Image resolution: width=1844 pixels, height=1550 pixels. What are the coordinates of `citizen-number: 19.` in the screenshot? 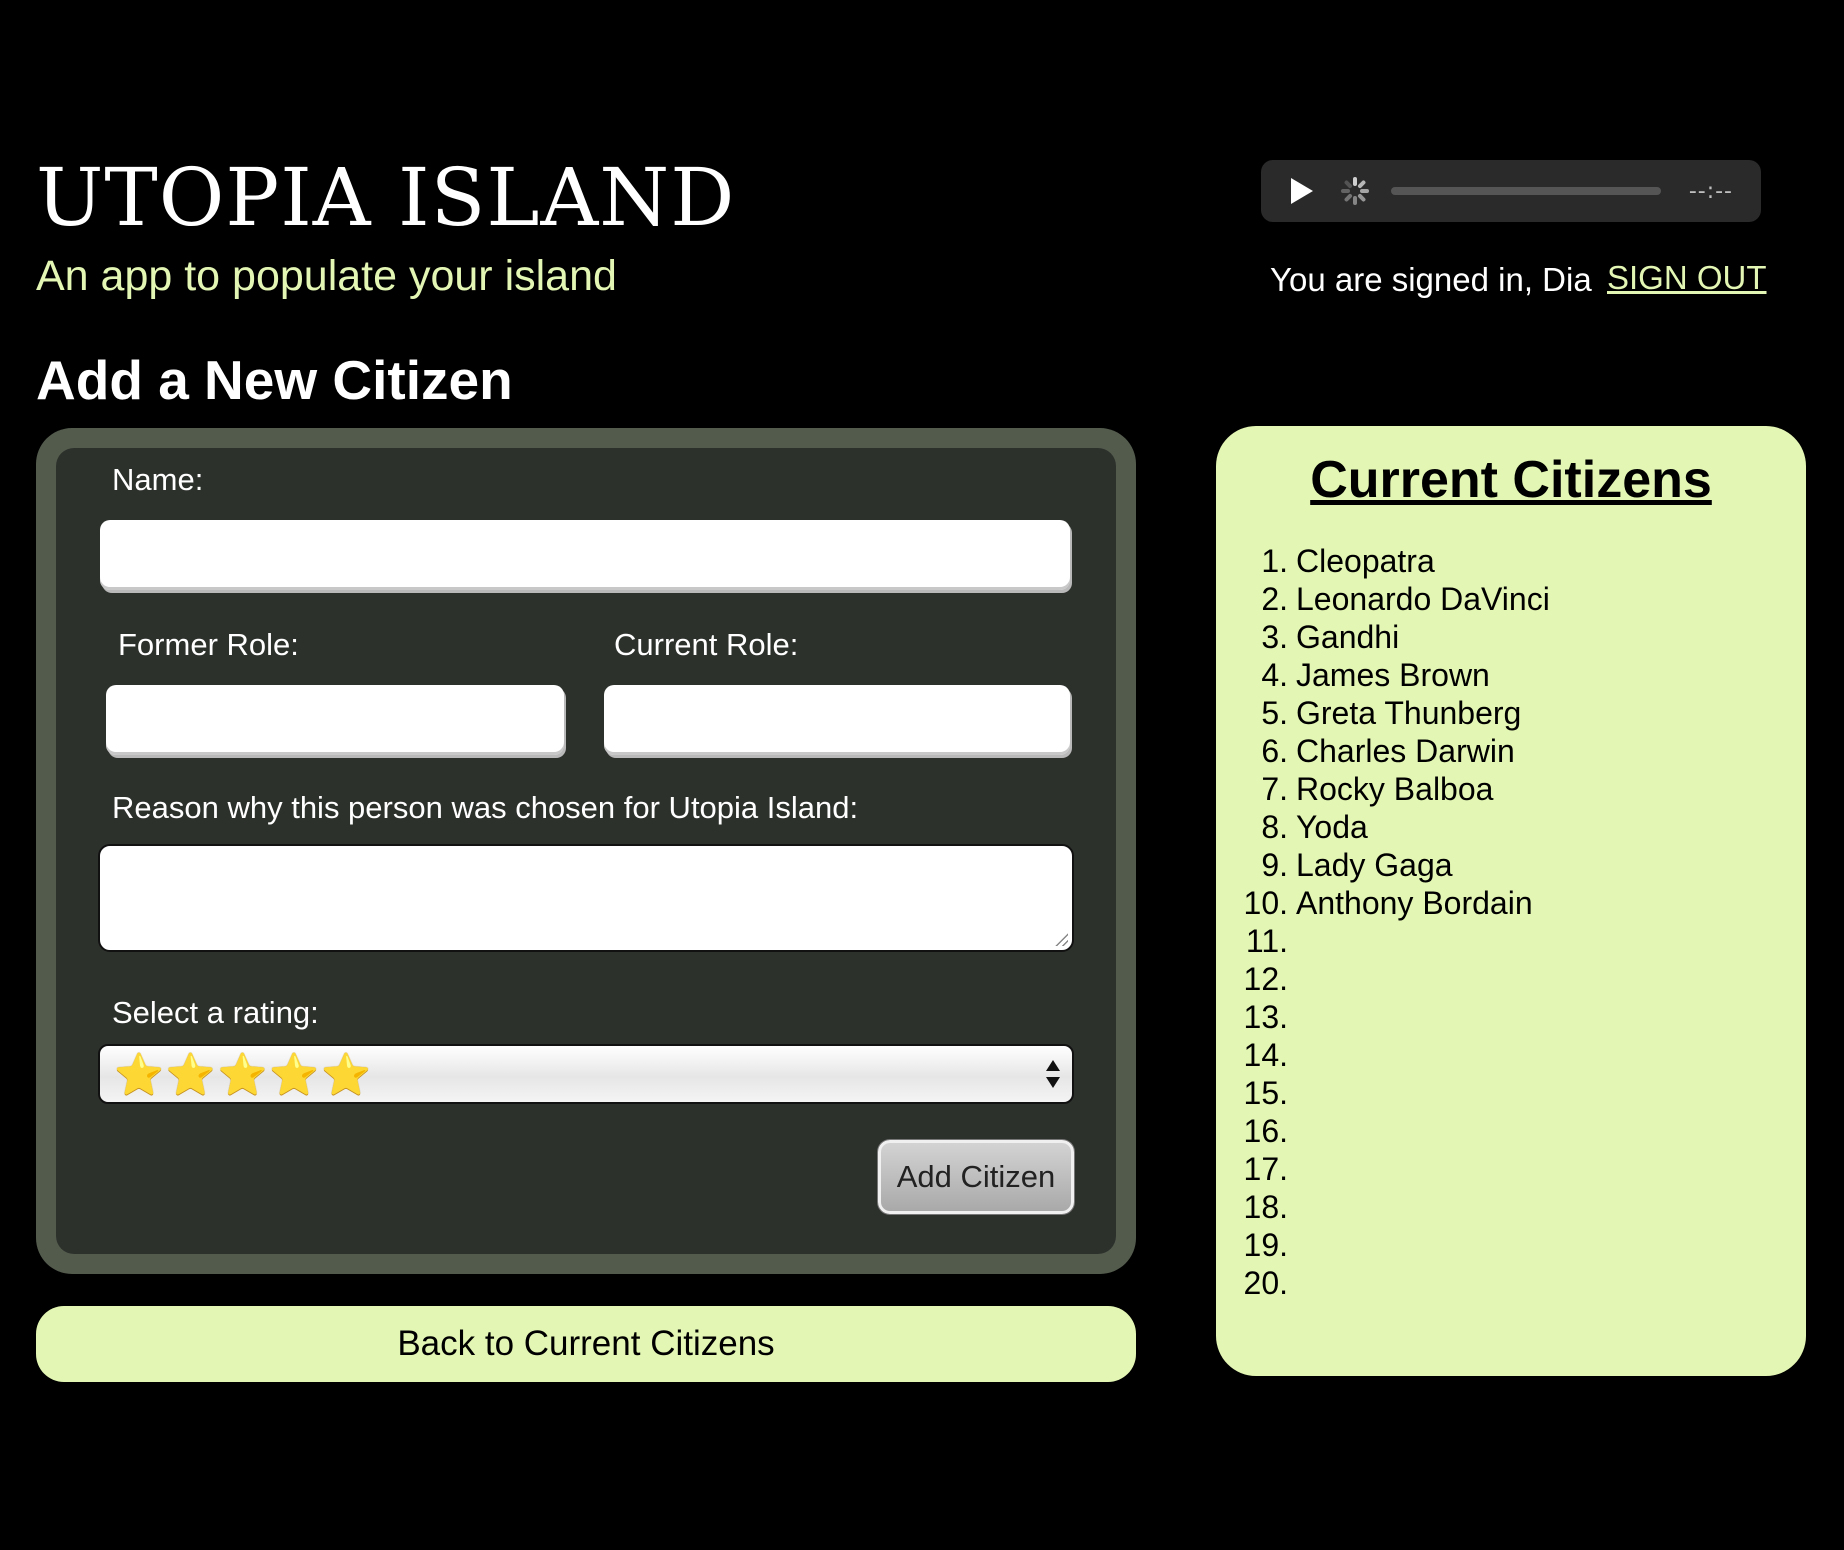 It's located at (1265, 1245).